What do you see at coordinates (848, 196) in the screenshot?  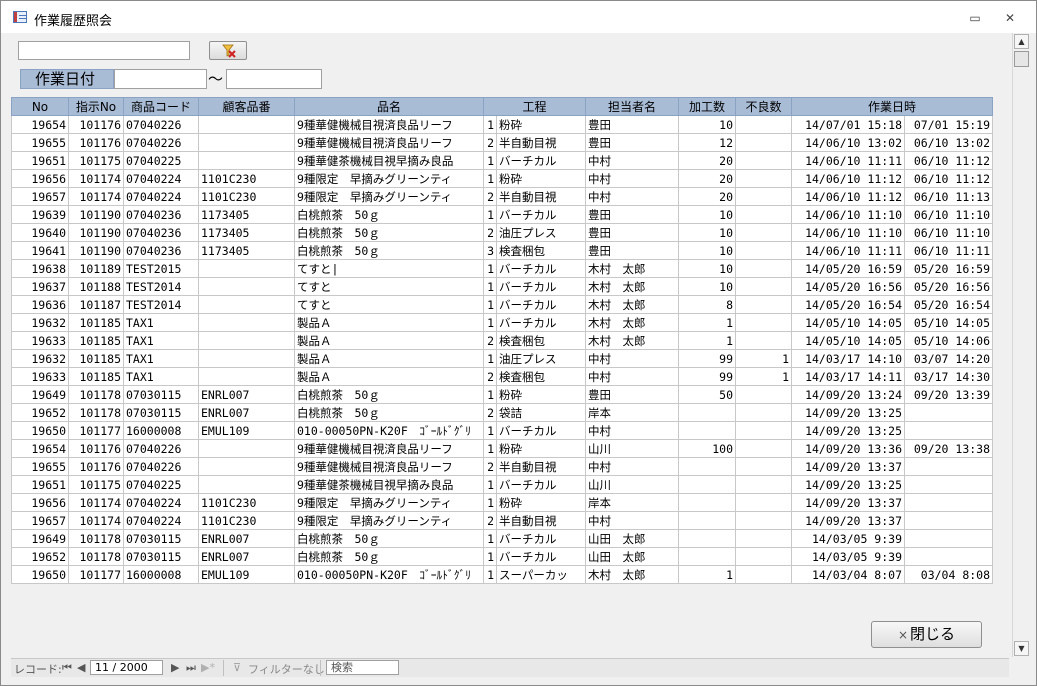 I see `cell-start-time: 14/06/10 11:12` at bounding box center [848, 196].